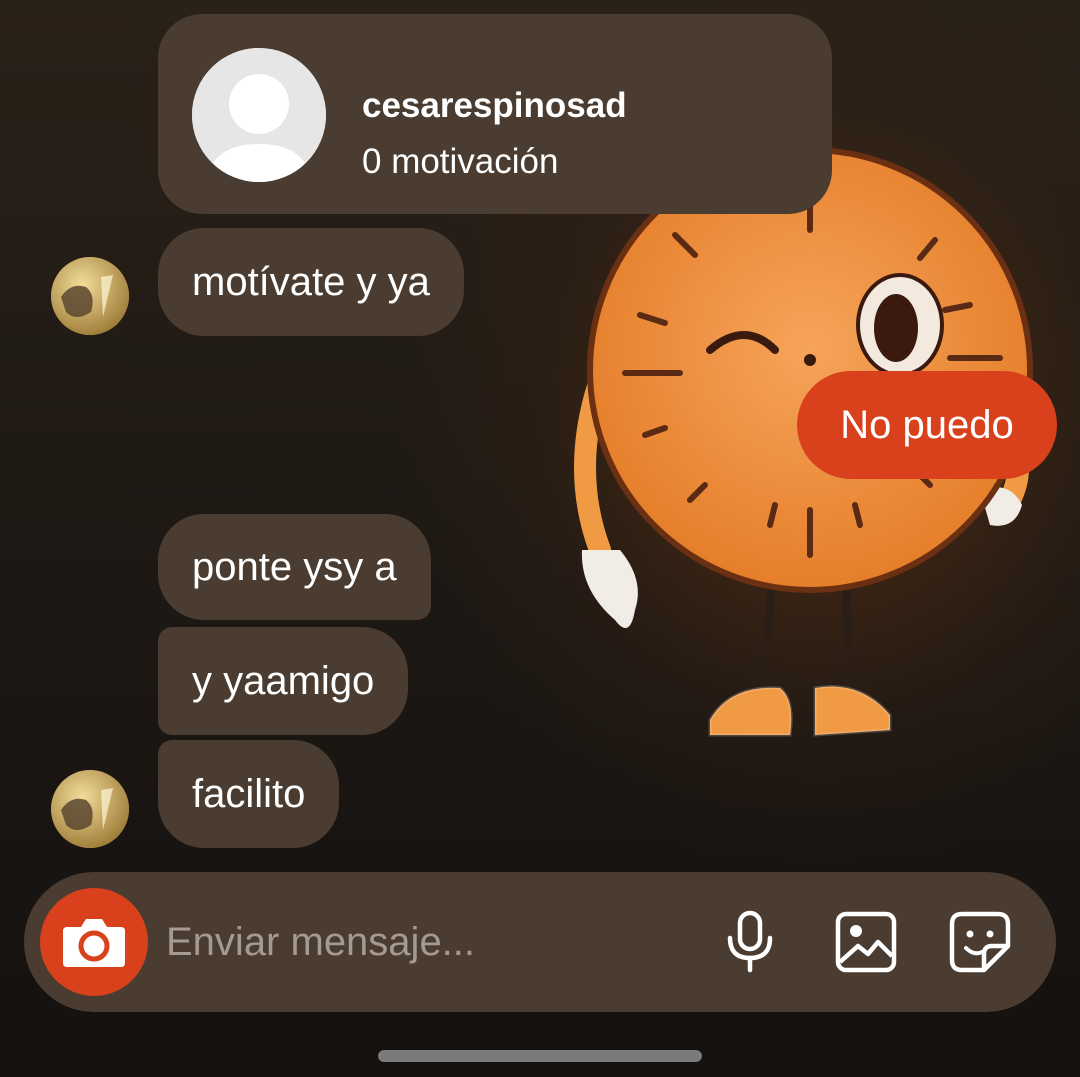 The image size is (1080, 1077). Describe the element at coordinates (540, 1056) in the screenshot. I see `home-indicator` at that location.